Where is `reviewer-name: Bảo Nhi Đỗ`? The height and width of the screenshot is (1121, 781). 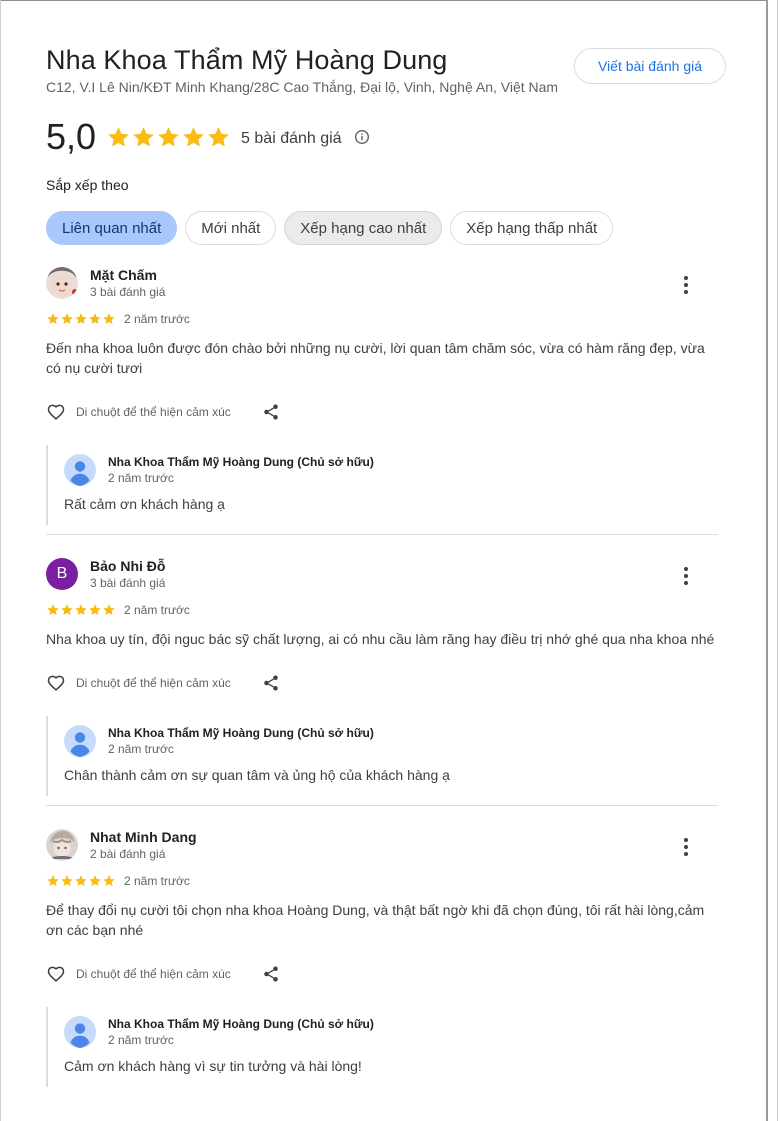 reviewer-name: Bảo Nhi Đỗ is located at coordinates (127, 566).